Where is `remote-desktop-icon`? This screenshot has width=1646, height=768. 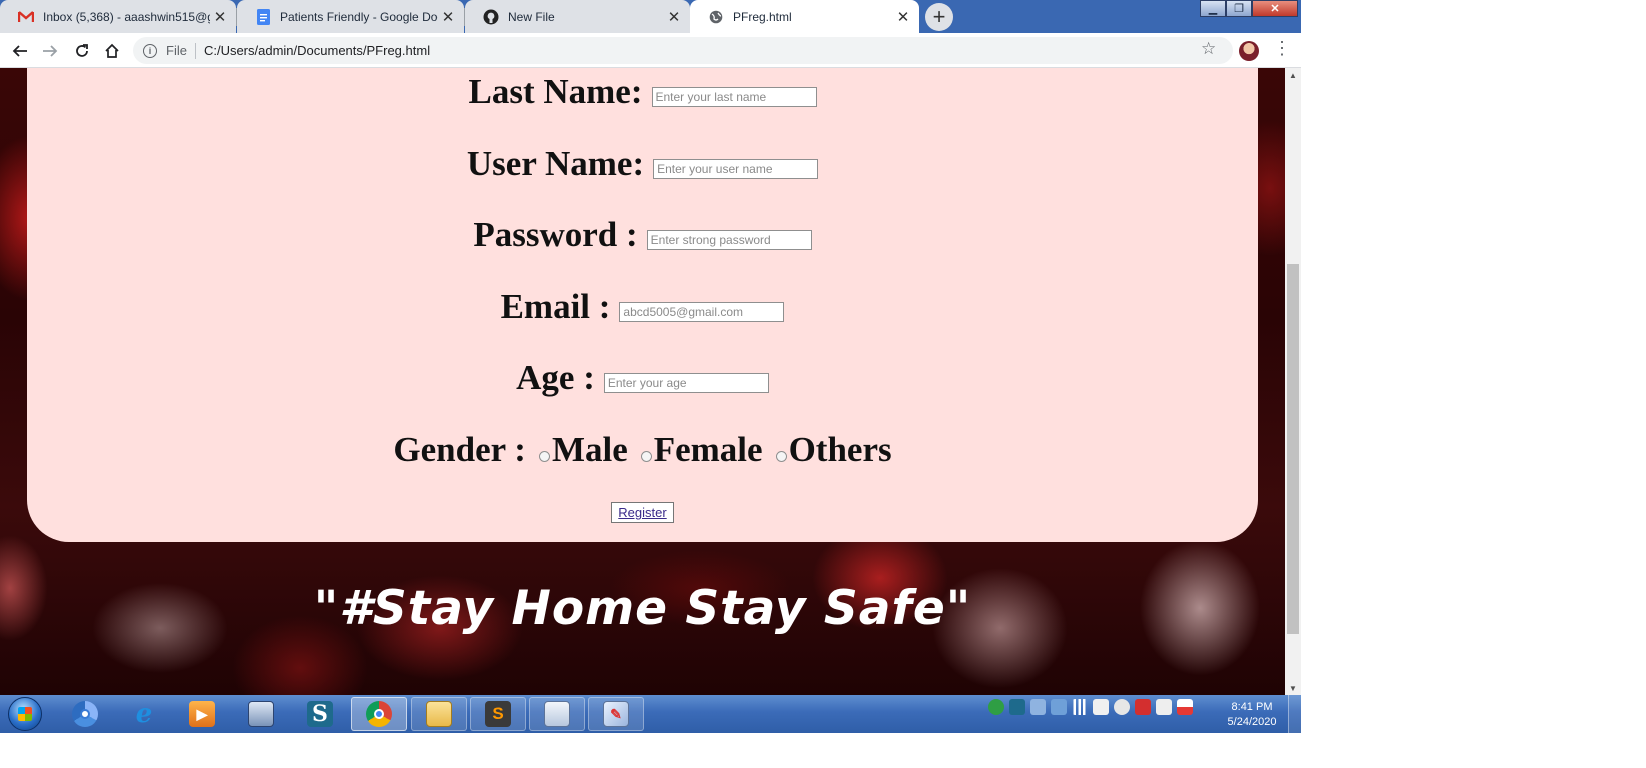 remote-desktop-icon is located at coordinates (557, 714).